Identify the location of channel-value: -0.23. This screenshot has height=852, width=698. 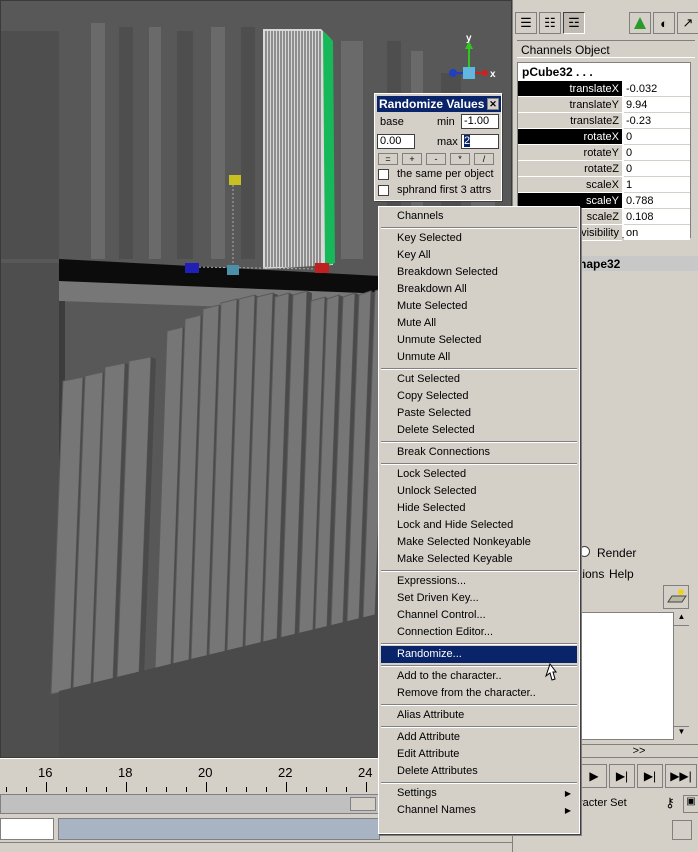
(657, 121).